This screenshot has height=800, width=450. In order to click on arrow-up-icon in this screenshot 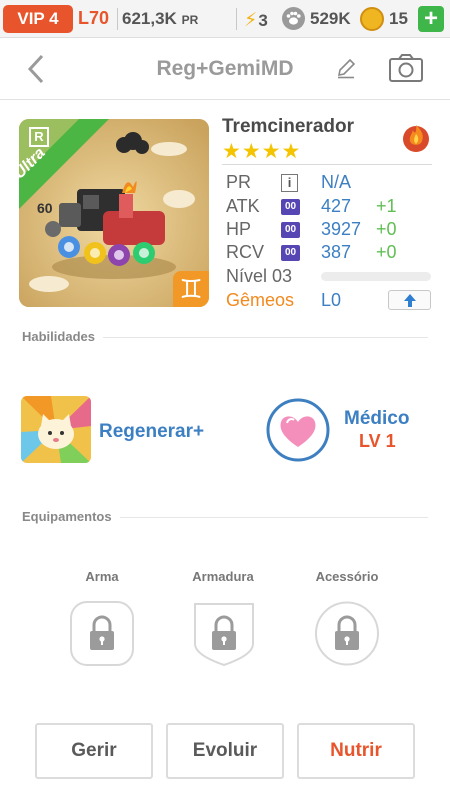, I will do `click(410, 300)`.